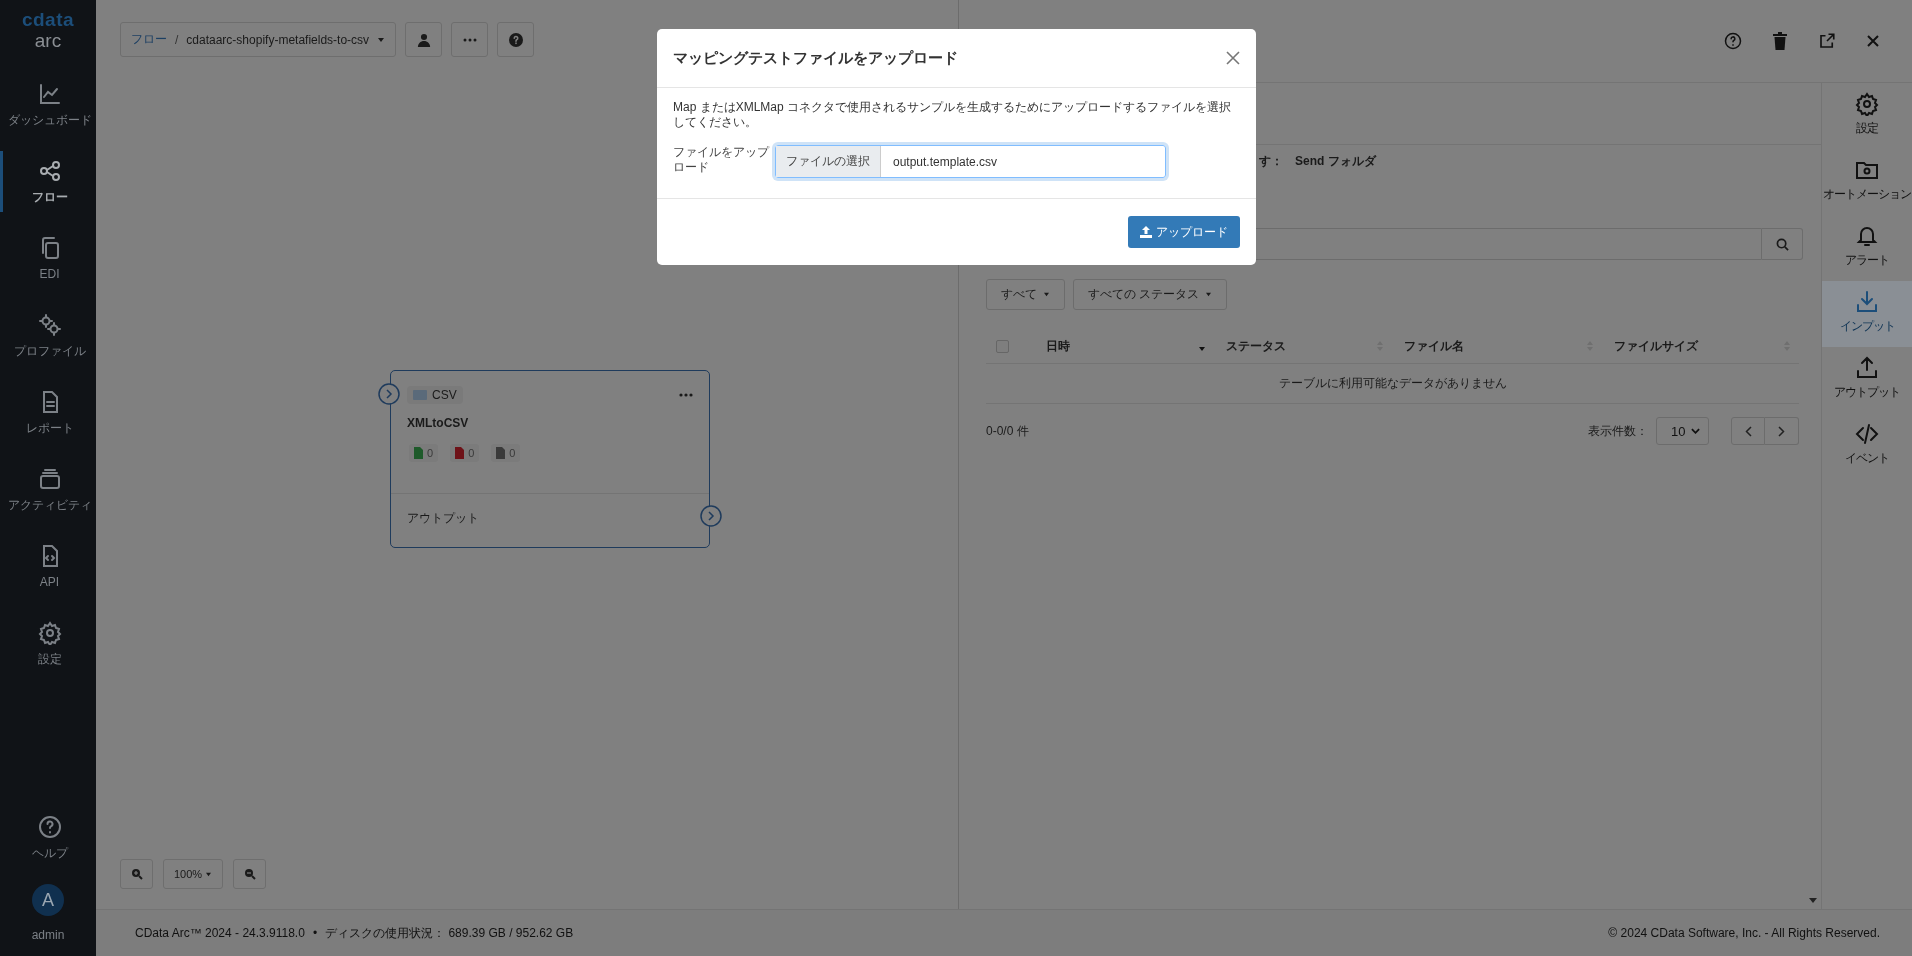 The width and height of the screenshot is (1912, 956). What do you see at coordinates (1780, 41) in the screenshot?
I see `trash-icon` at bounding box center [1780, 41].